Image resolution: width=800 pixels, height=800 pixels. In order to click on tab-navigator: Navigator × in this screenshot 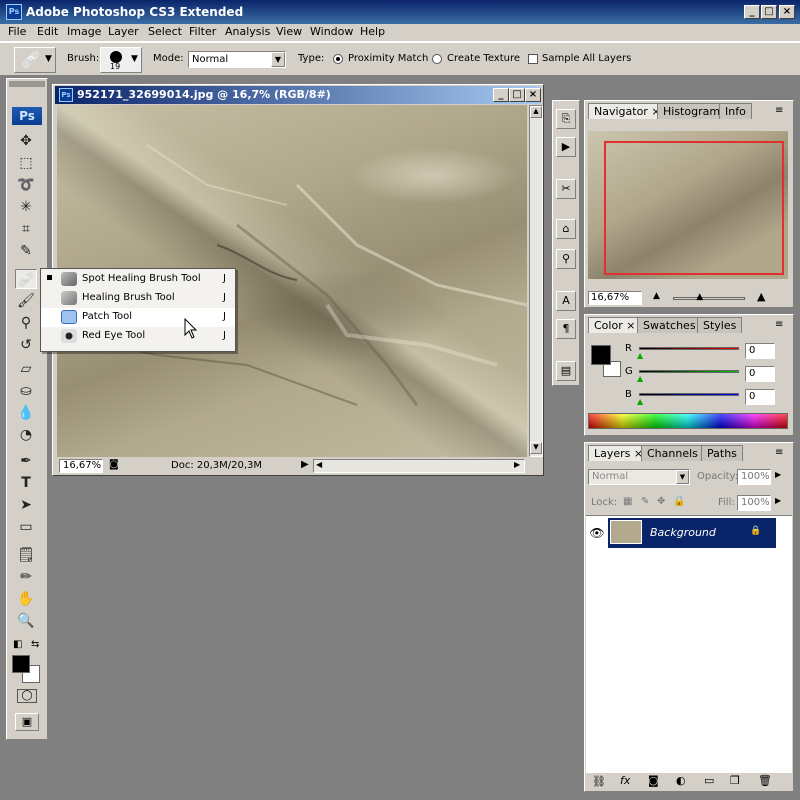, I will do `click(627, 111)`.